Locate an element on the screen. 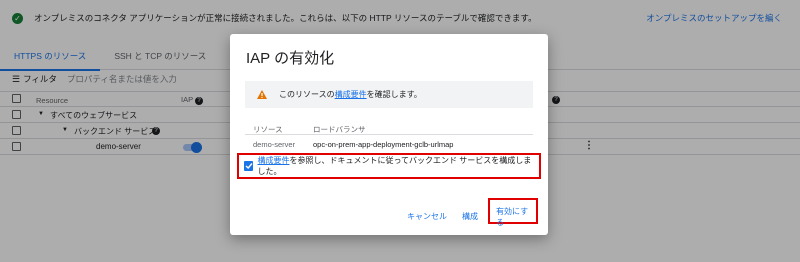 This screenshot has height=262, width=800. dialog-title: IAP の有効化 is located at coordinates (290, 58).